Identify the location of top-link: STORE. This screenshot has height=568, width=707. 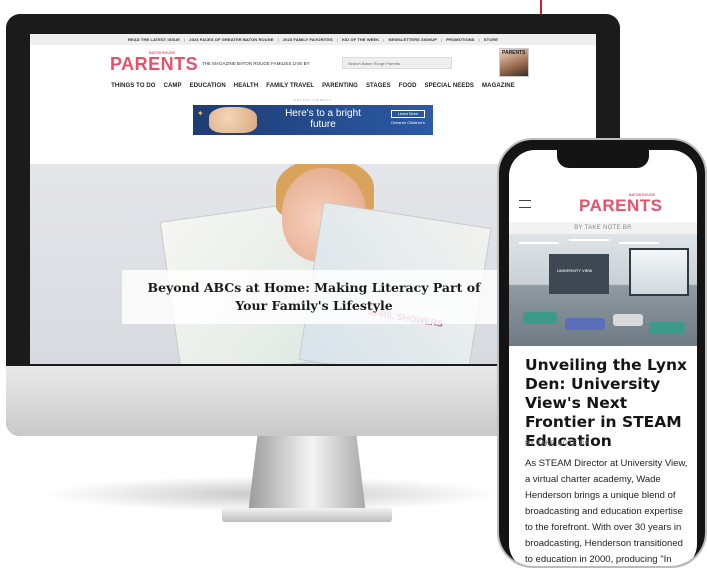
(491, 39).